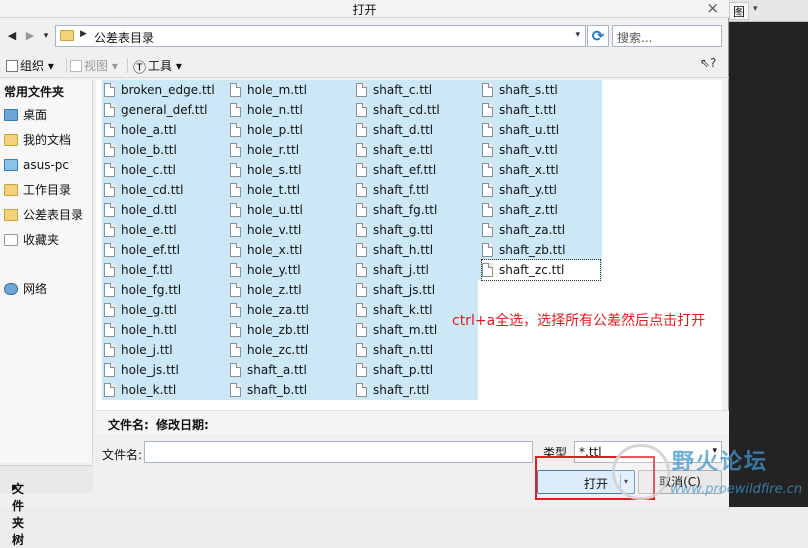 Image resolution: width=808 pixels, height=548 pixels. I want to click on file-item: shaft_s.ttl, so click(541, 90).